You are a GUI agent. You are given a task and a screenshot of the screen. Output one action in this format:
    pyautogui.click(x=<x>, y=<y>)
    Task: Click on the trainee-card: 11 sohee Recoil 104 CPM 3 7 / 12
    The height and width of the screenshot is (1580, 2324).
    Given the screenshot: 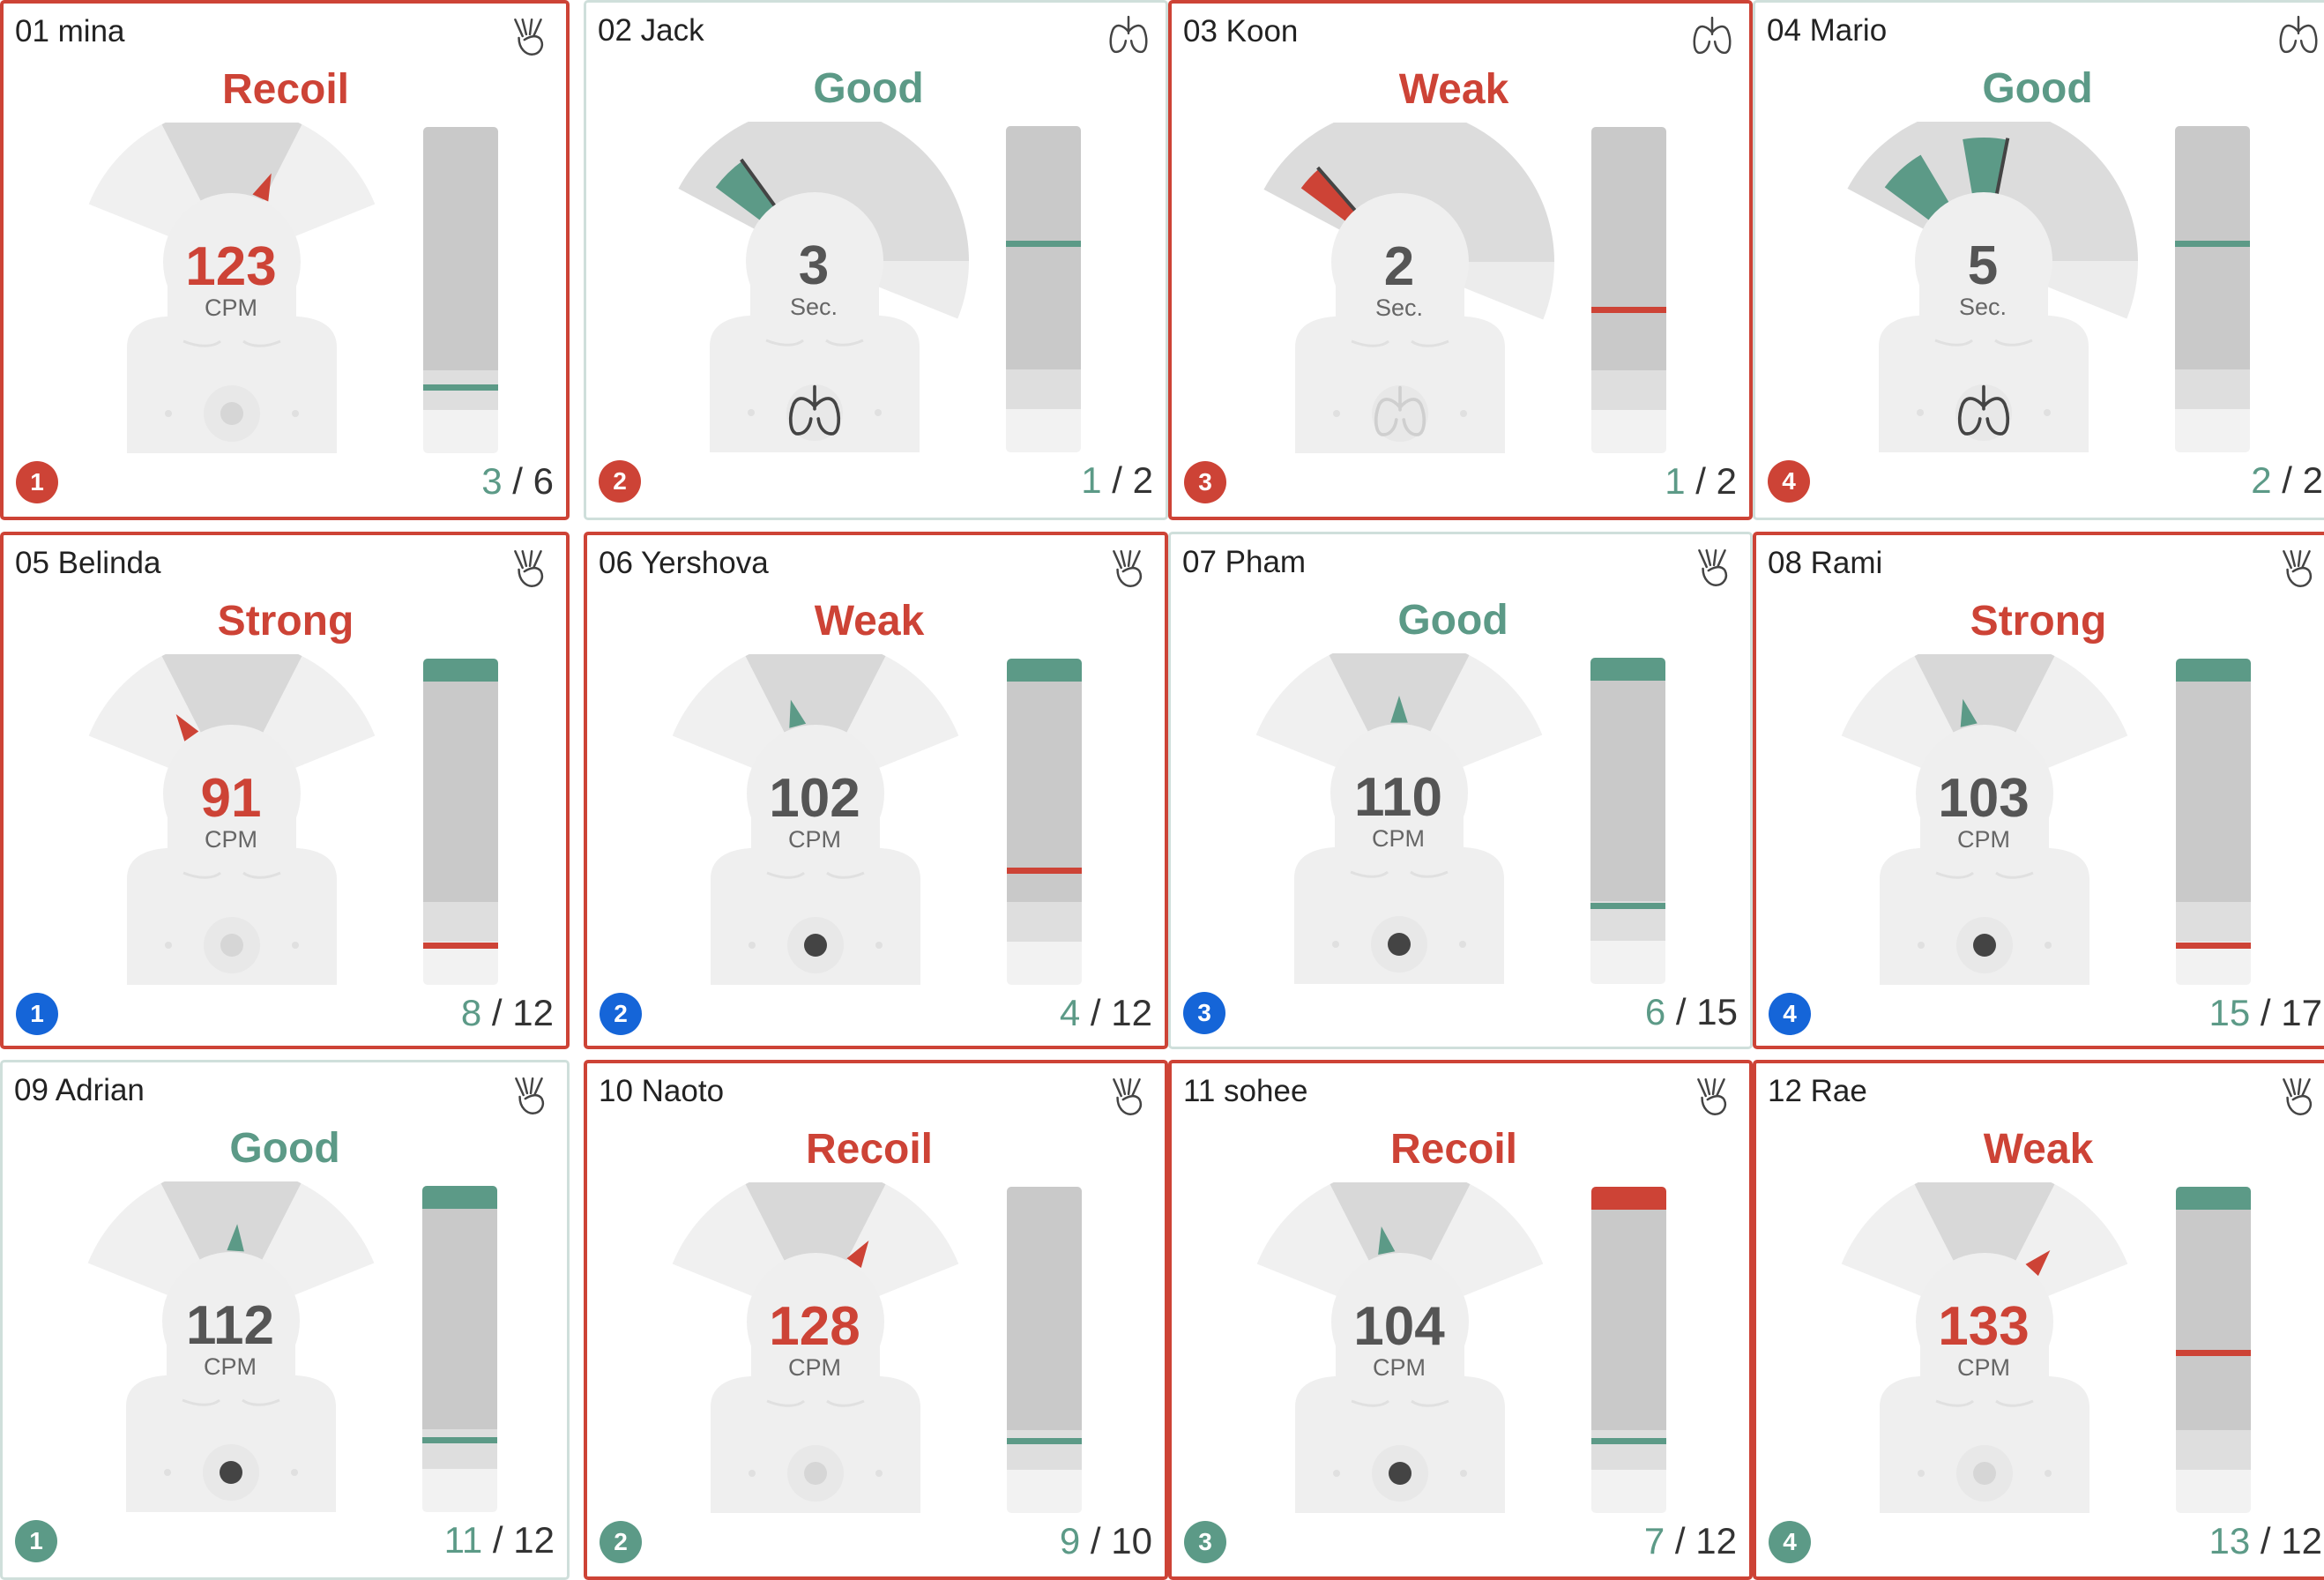 What is the action you would take?
    pyautogui.click(x=1460, y=1320)
    